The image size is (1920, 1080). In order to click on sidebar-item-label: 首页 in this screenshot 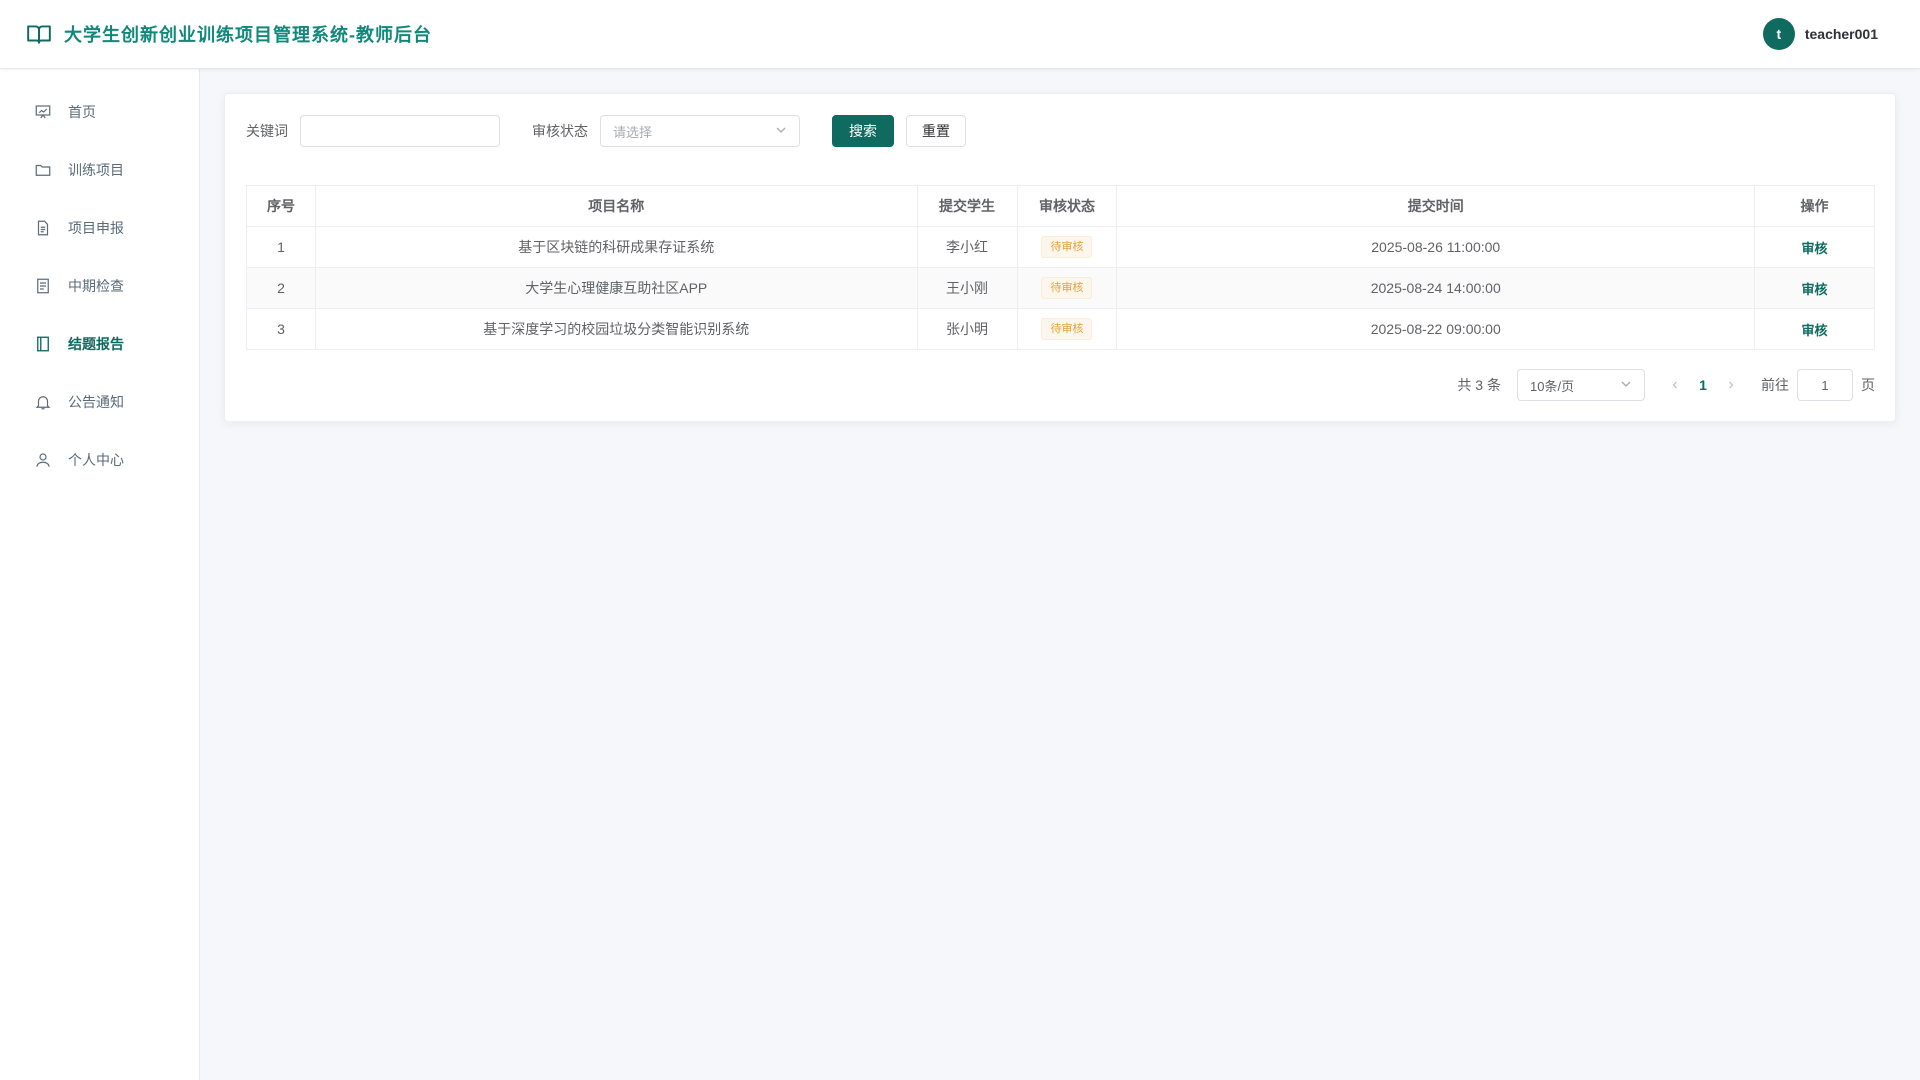, I will do `click(82, 112)`.